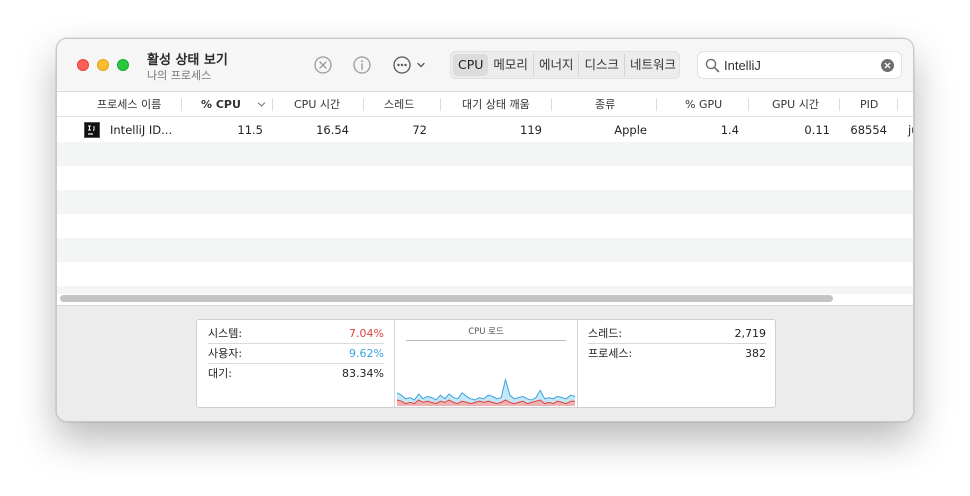 Image resolution: width=970 pixels, height=496 pixels. Describe the element at coordinates (250, 130) in the screenshot. I see `cell-cpu-percent: 11.5` at that location.